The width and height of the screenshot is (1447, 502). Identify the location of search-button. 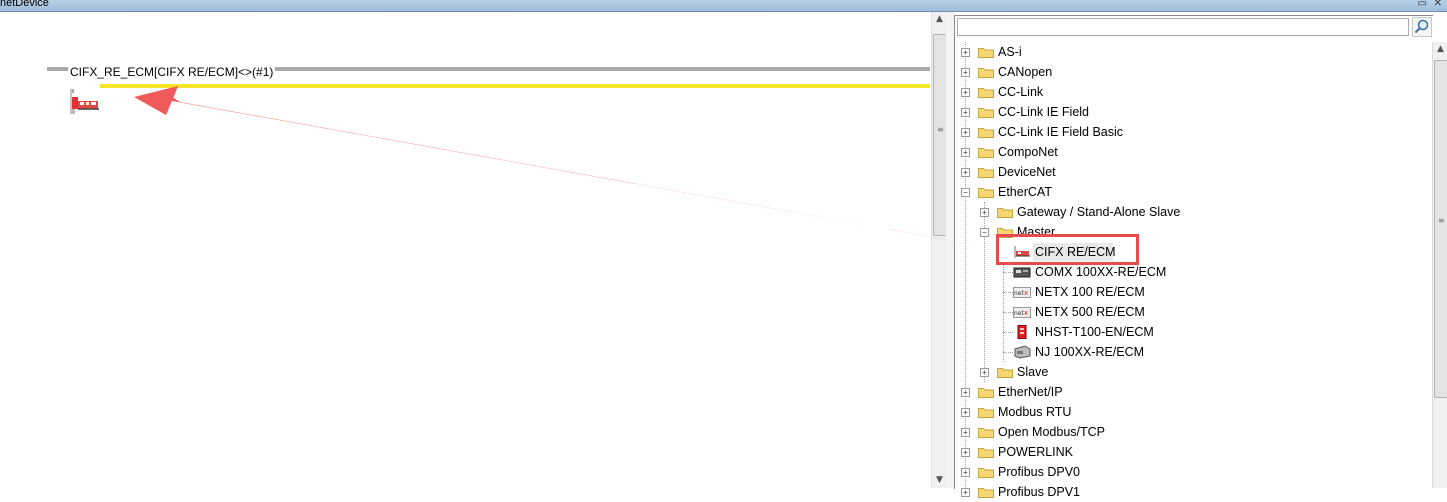
(1422, 27).